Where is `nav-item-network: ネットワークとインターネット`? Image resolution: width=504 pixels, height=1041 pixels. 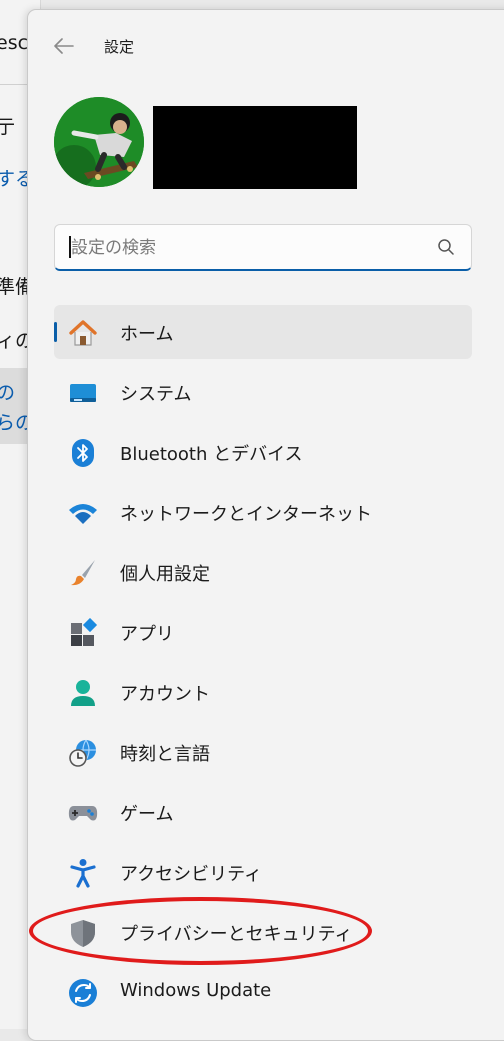
nav-item-network: ネットワークとインターネット is located at coordinates (263, 512).